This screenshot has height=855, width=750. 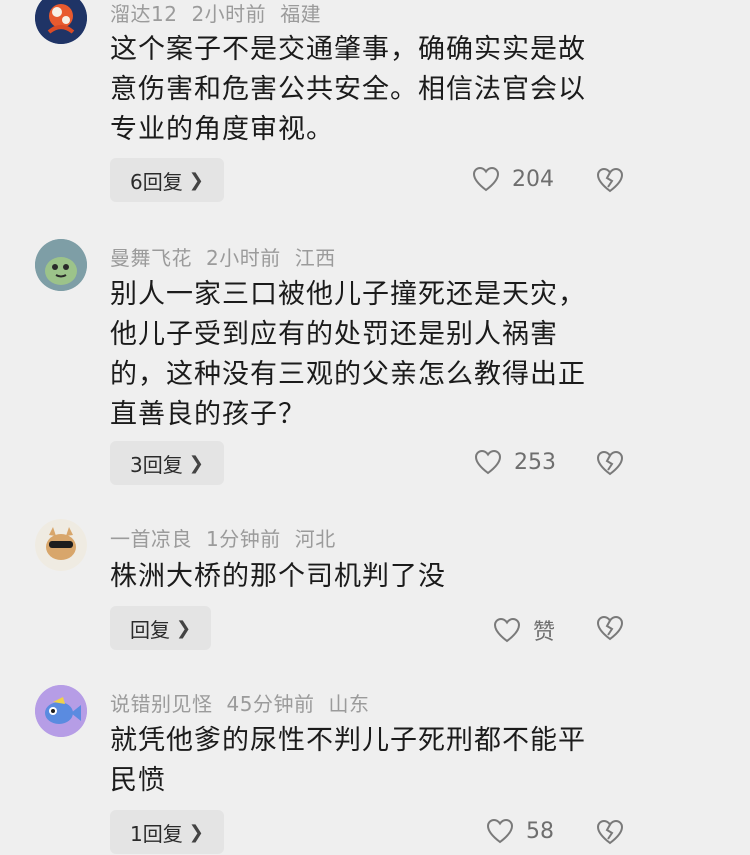 What do you see at coordinates (151, 258) in the screenshot?
I see `username: 曼舞飞花` at bounding box center [151, 258].